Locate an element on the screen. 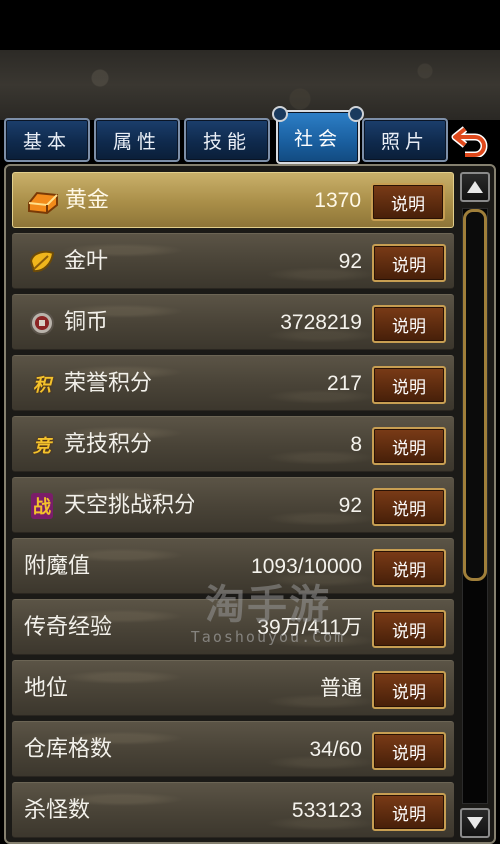 This screenshot has width=500, height=844. tab-bar: 基本 属性 技能 社会 照片 is located at coordinates (252, 135).